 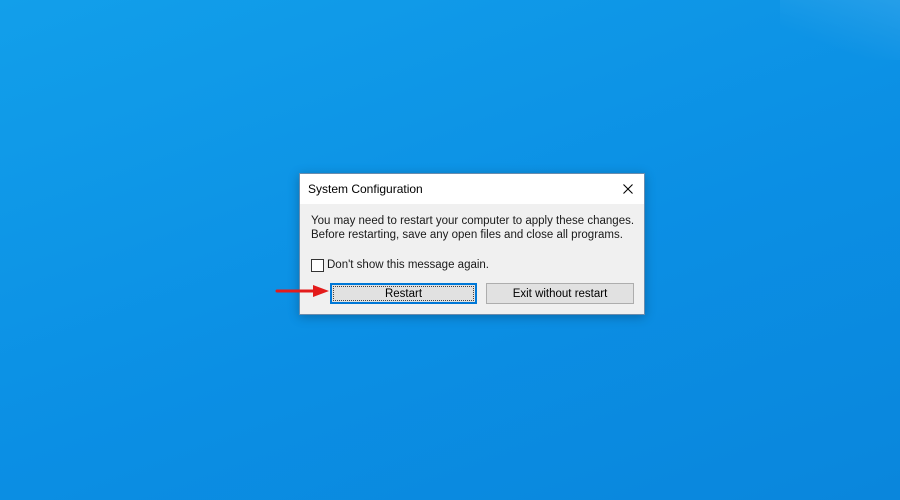 I want to click on close-icon, so click(x=628, y=189).